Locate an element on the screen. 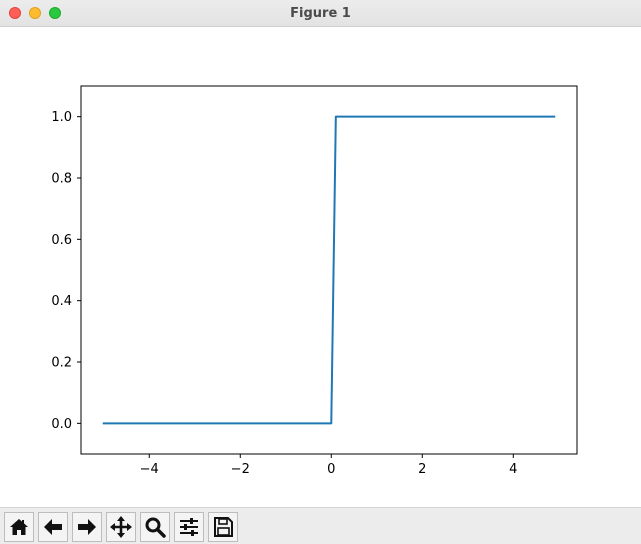 The height and width of the screenshot is (544, 641). pan-move-icon is located at coordinates (121, 527).